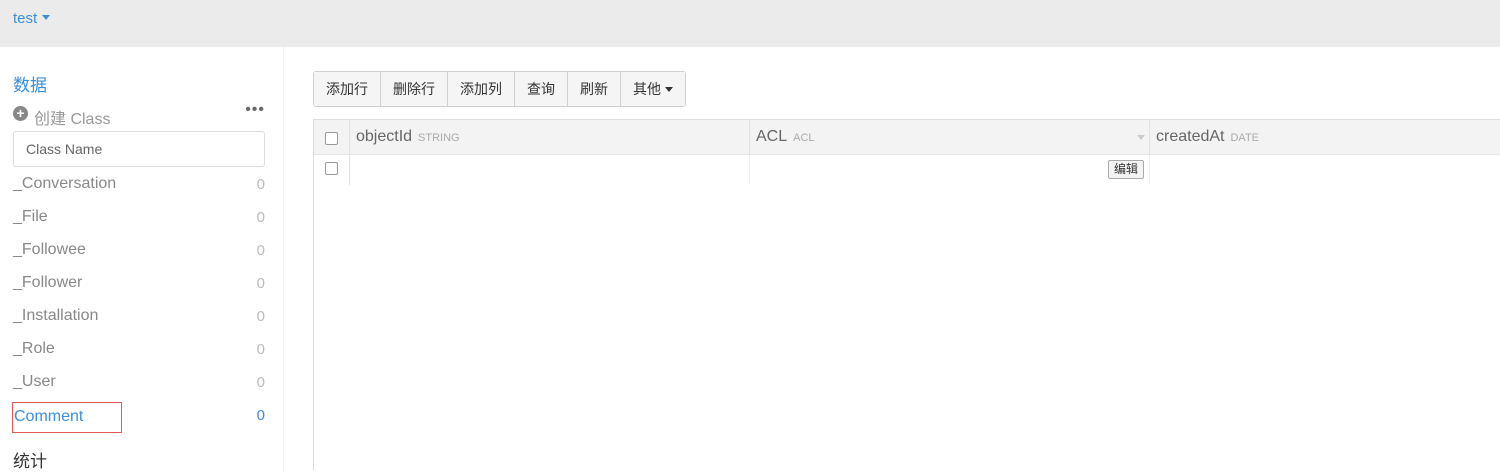 The image size is (1500, 472). What do you see at coordinates (139, 114) in the screenshot?
I see `create-class-row: + 创建 Class •••` at bounding box center [139, 114].